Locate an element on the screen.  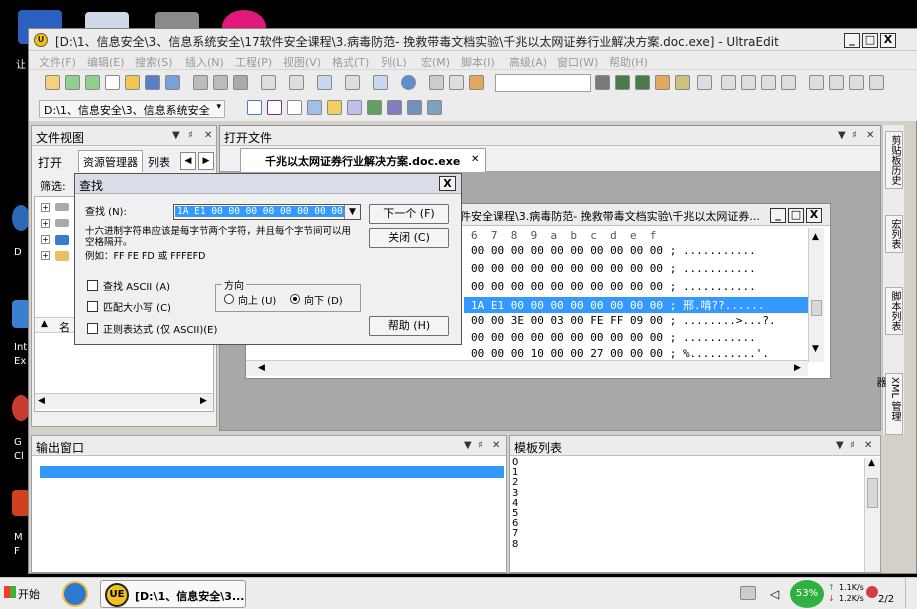
show-desktop-button is located at coordinates (911, 593).